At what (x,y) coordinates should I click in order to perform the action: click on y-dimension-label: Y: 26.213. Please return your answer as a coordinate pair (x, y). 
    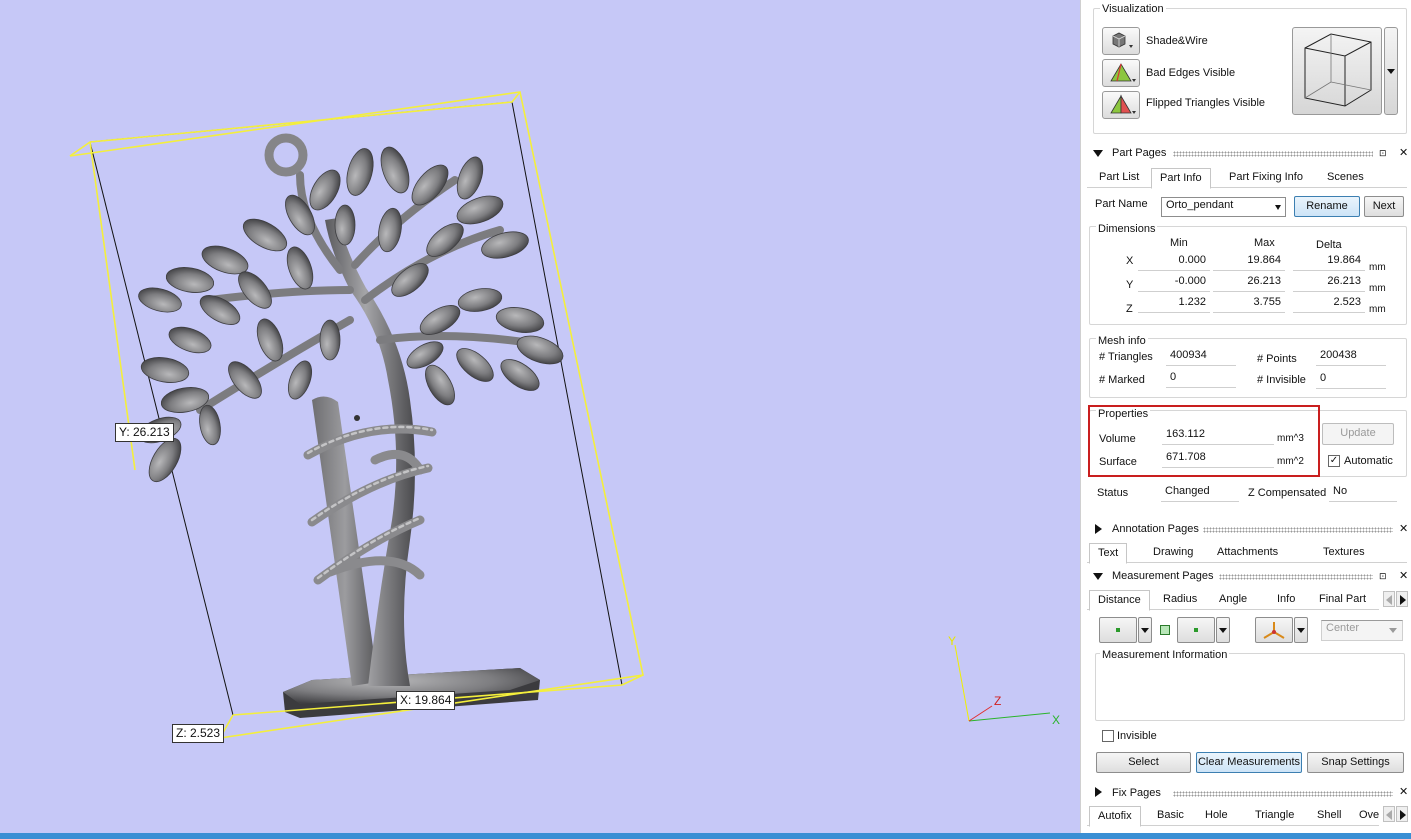
    Looking at the image, I should click on (144, 432).